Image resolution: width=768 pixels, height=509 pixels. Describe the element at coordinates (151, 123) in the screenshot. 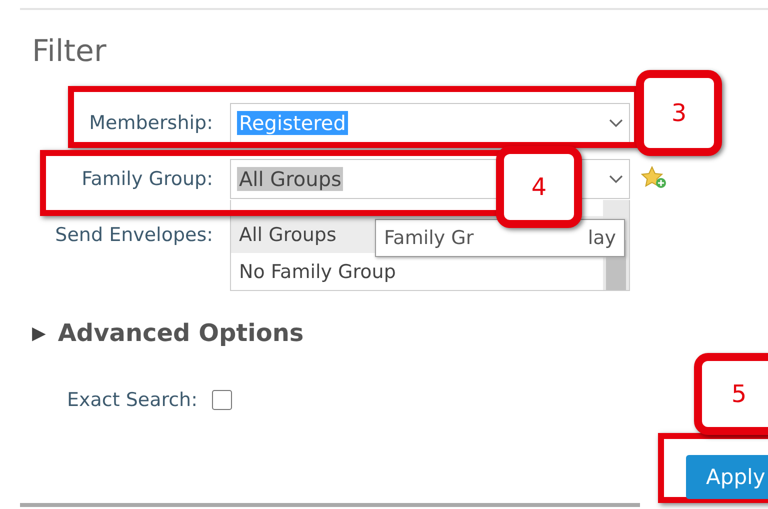

I see `field-label: Membership:` at that location.